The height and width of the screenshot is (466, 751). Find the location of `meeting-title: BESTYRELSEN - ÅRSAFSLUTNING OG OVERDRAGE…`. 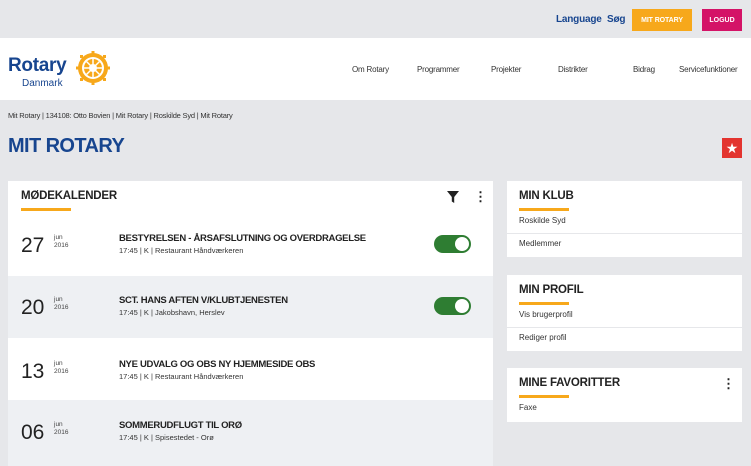

meeting-title: BESTYRELSEN - ÅRSAFSLUTNING OG OVERDRAGE… is located at coordinates (242, 238).